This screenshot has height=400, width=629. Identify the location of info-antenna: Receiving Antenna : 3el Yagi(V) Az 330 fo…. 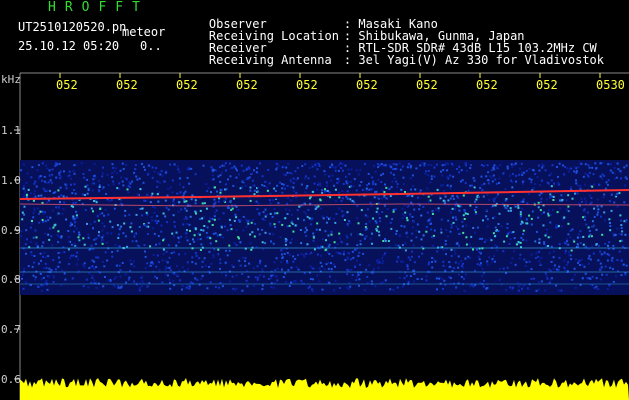
(392, 60).